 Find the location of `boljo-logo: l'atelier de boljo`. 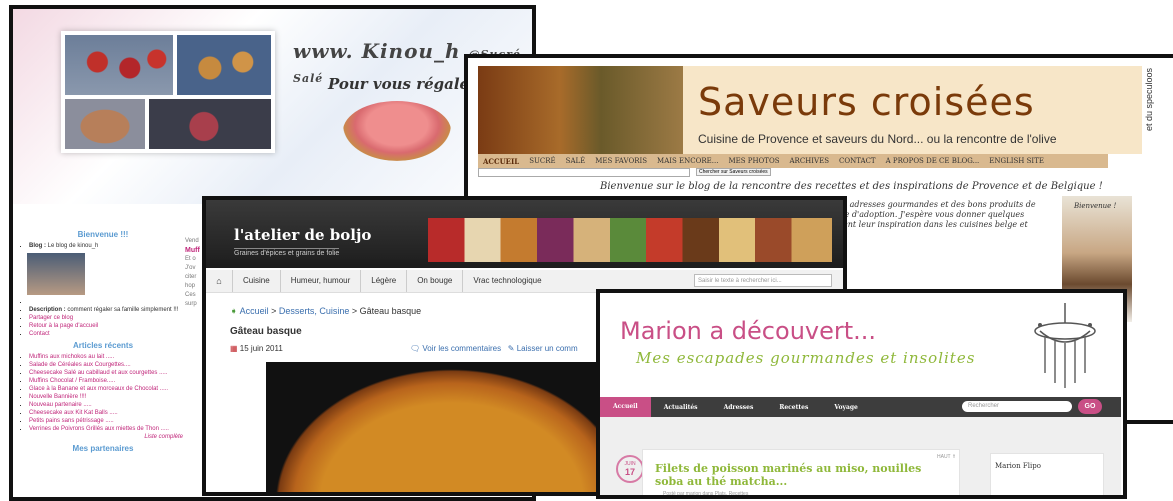

boljo-logo: l'atelier de boljo is located at coordinates (302, 235).